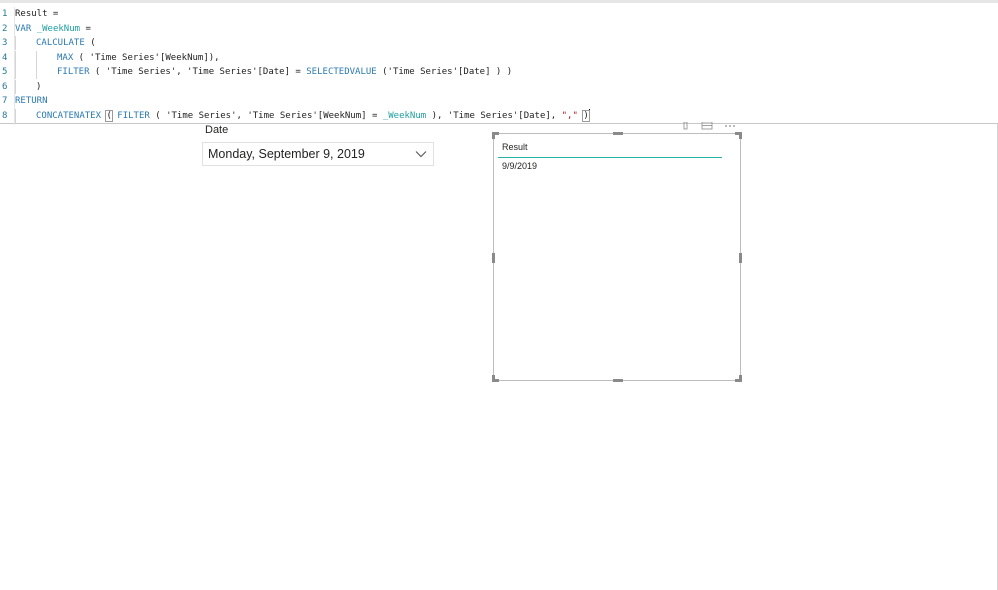 The width and height of the screenshot is (998, 590). Describe the element at coordinates (493, 258) in the screenshot. I see `resize-handle-left` at that location.